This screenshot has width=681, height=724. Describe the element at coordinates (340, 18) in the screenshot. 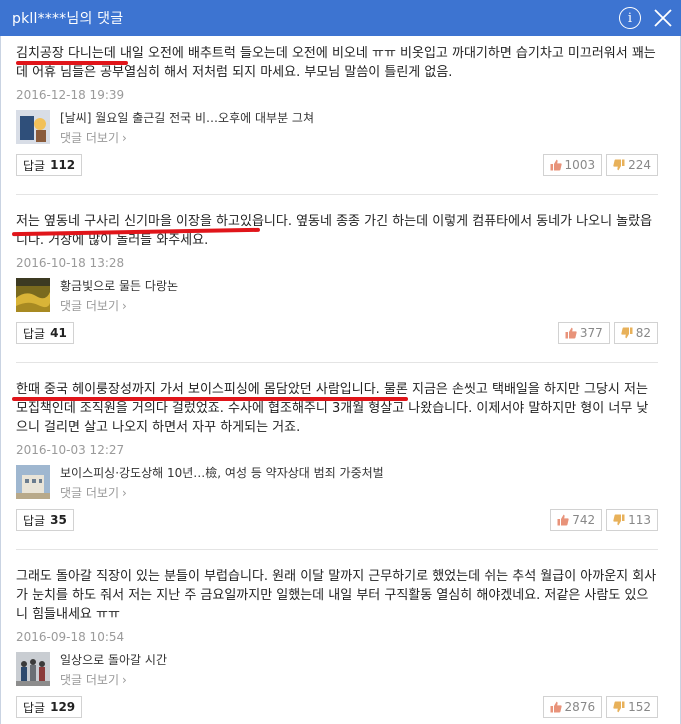

I see `window-titlebar: pkll****님의 댓글 i` at that location.